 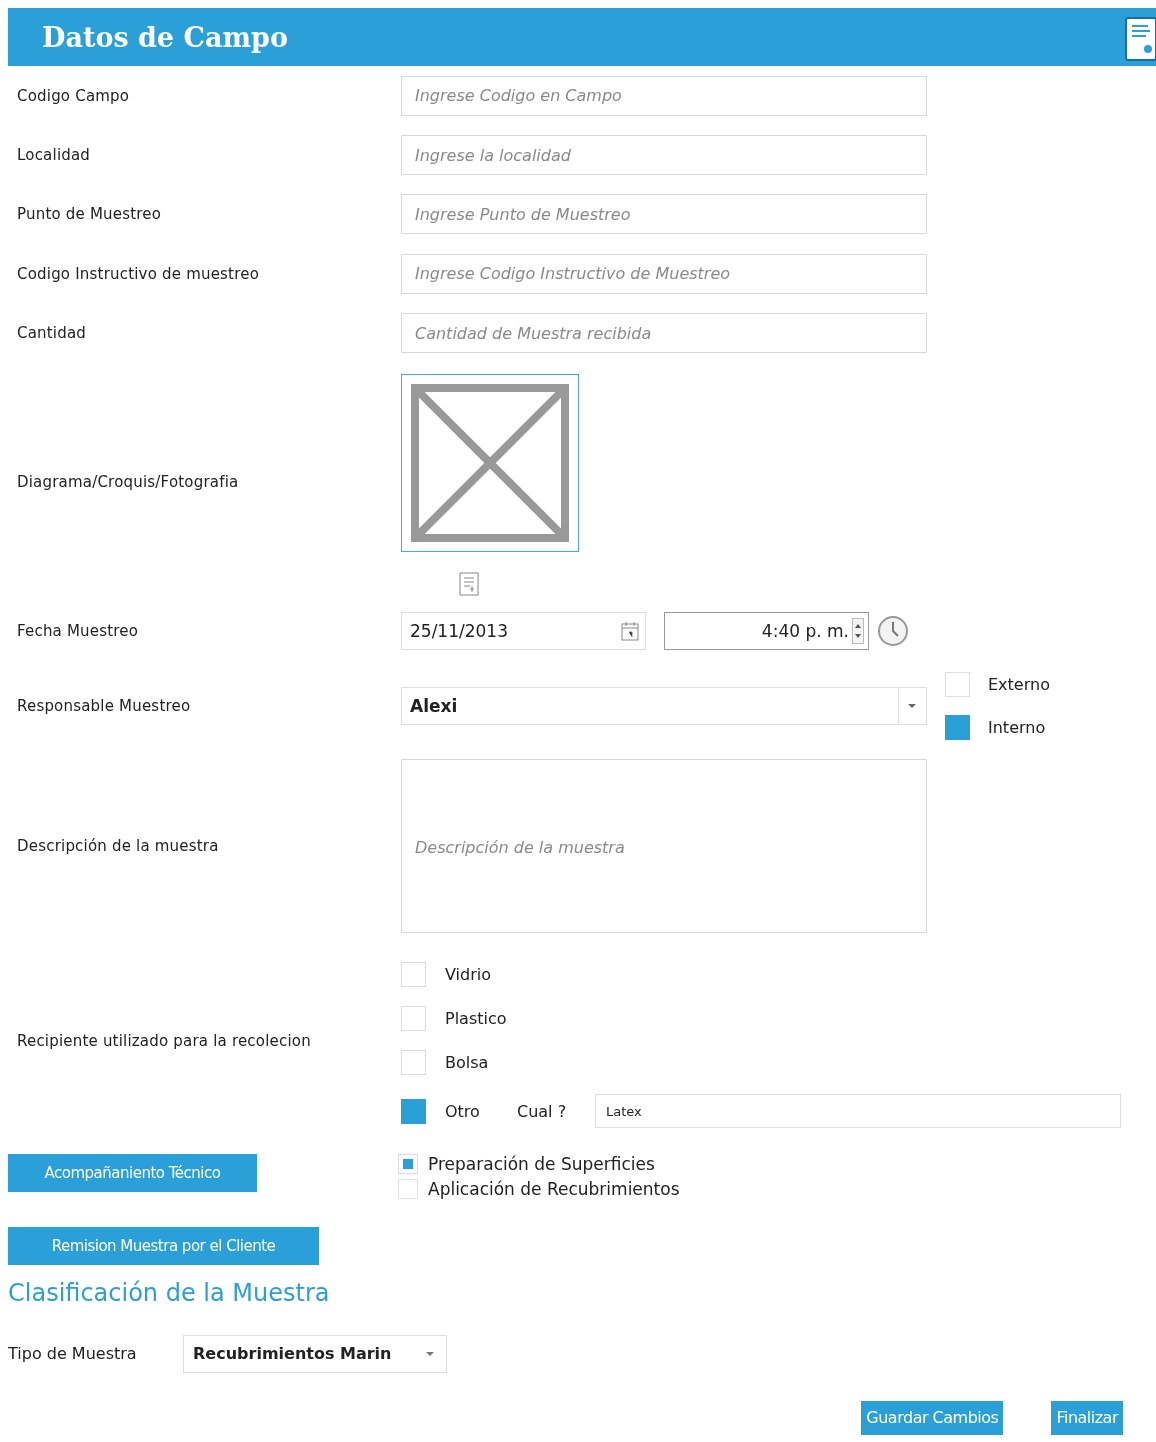 I want to click on field-label: Recipiente utilizado para la recolecion, so click(x=164, y=1041).